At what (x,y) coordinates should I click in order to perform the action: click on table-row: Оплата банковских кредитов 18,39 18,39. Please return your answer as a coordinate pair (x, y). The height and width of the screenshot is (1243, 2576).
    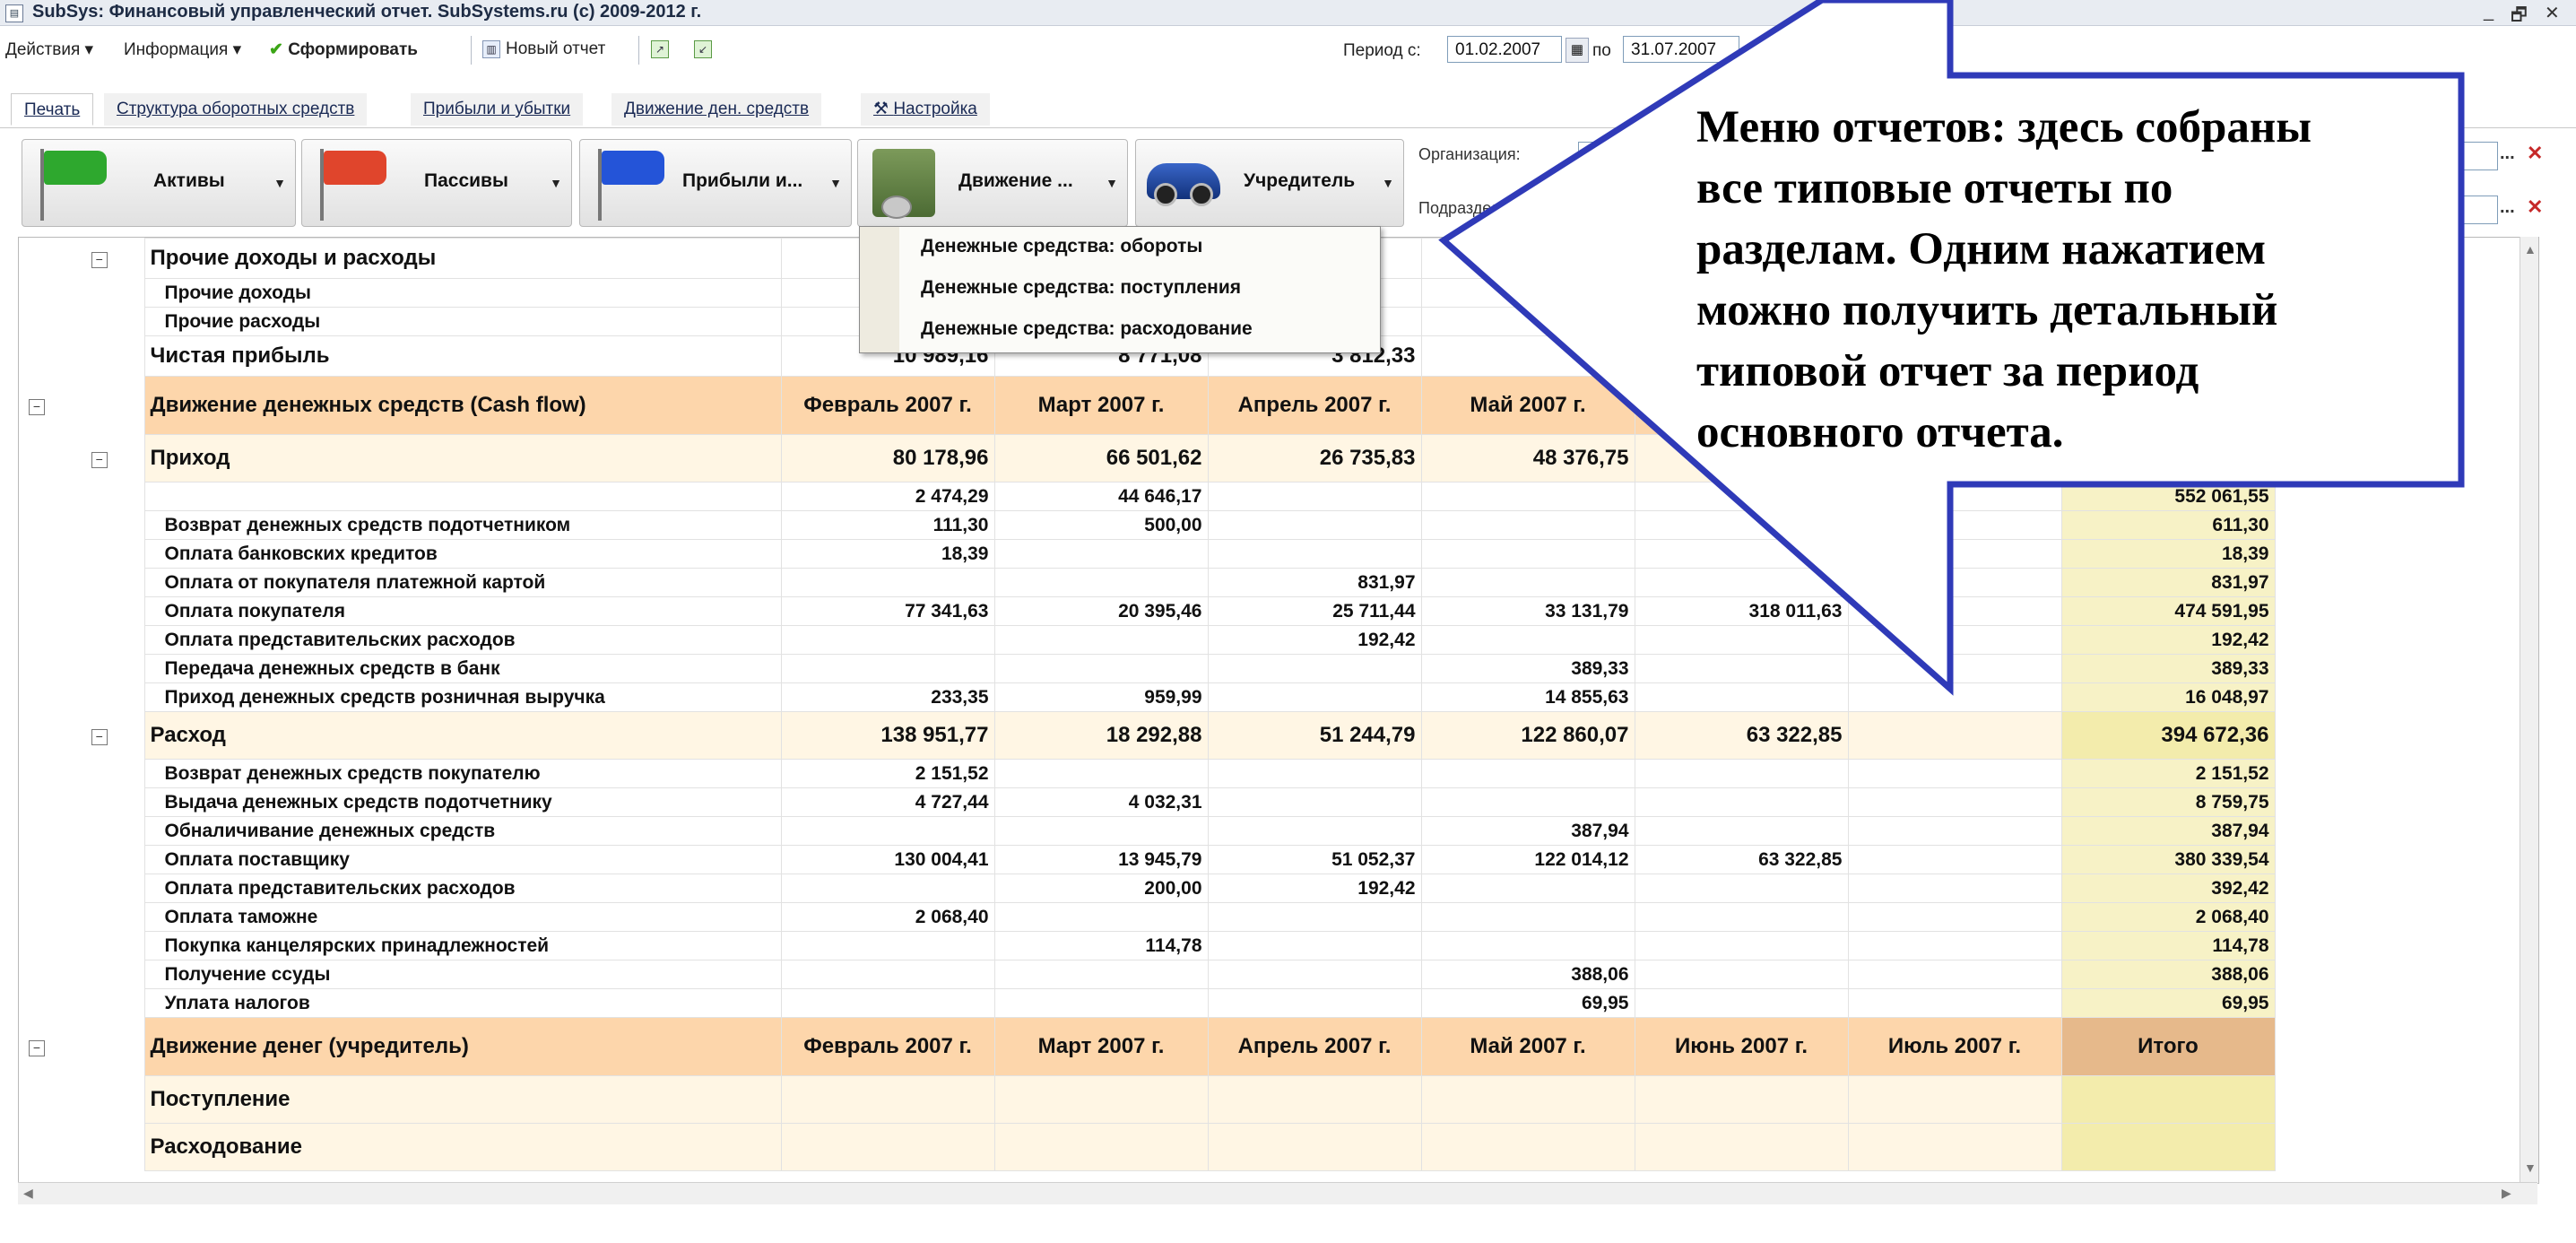
    Looking at the image, I should click on (1253, 554).